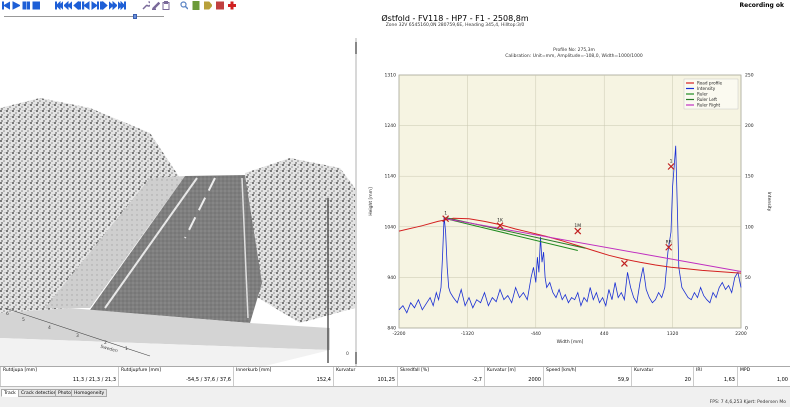 The image size is (790, 407). What do you see at coordinates (208, 380) in the screenshot?
I see `measurement-value: -54,5 / 37,6 / 37,6` at bounding box center [208, 380].